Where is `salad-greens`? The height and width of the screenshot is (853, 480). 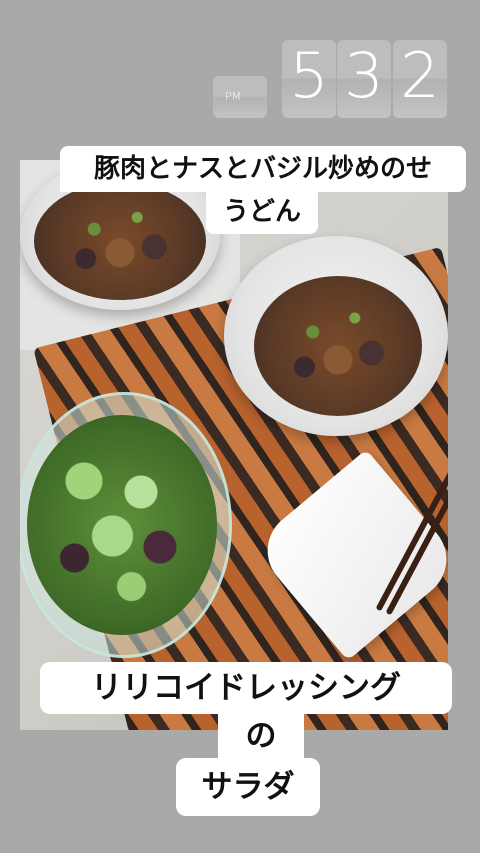 salad-greens is located at coordinates (122, 525).